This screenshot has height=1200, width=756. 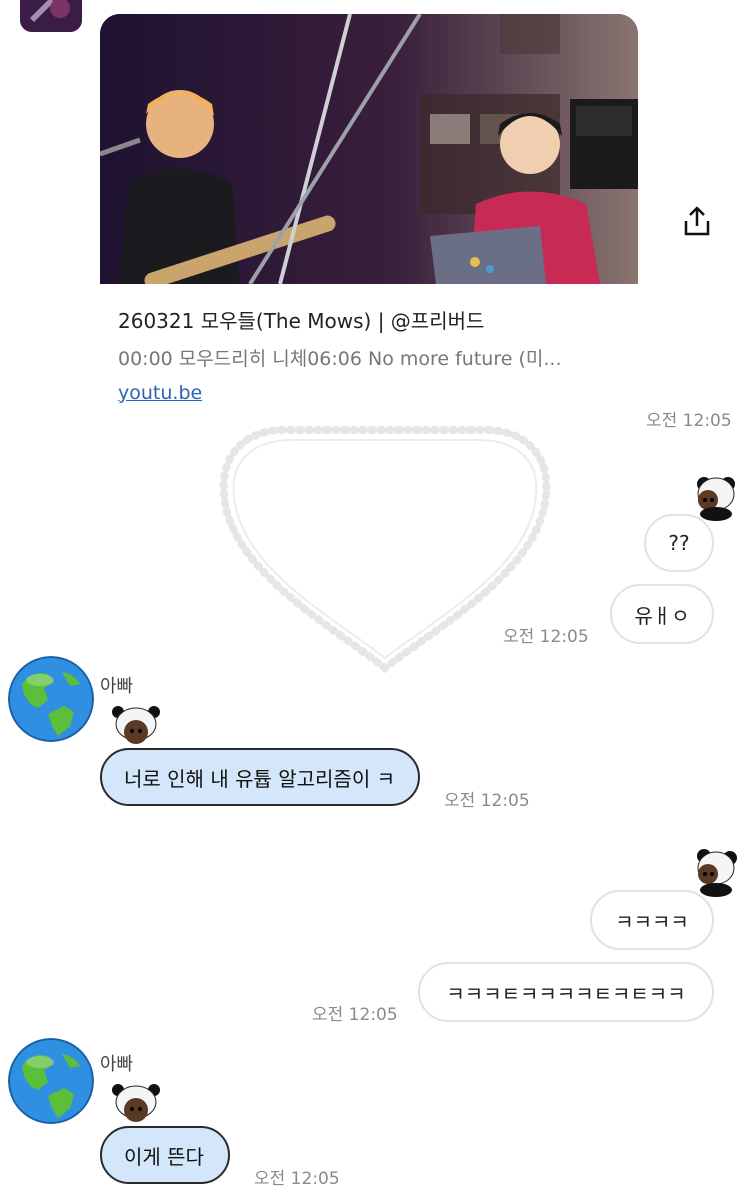 What do you see at coordinates (160, 393) in the screenshot?
I see `link-url: youtu.be` at bounding box center [160, 393].